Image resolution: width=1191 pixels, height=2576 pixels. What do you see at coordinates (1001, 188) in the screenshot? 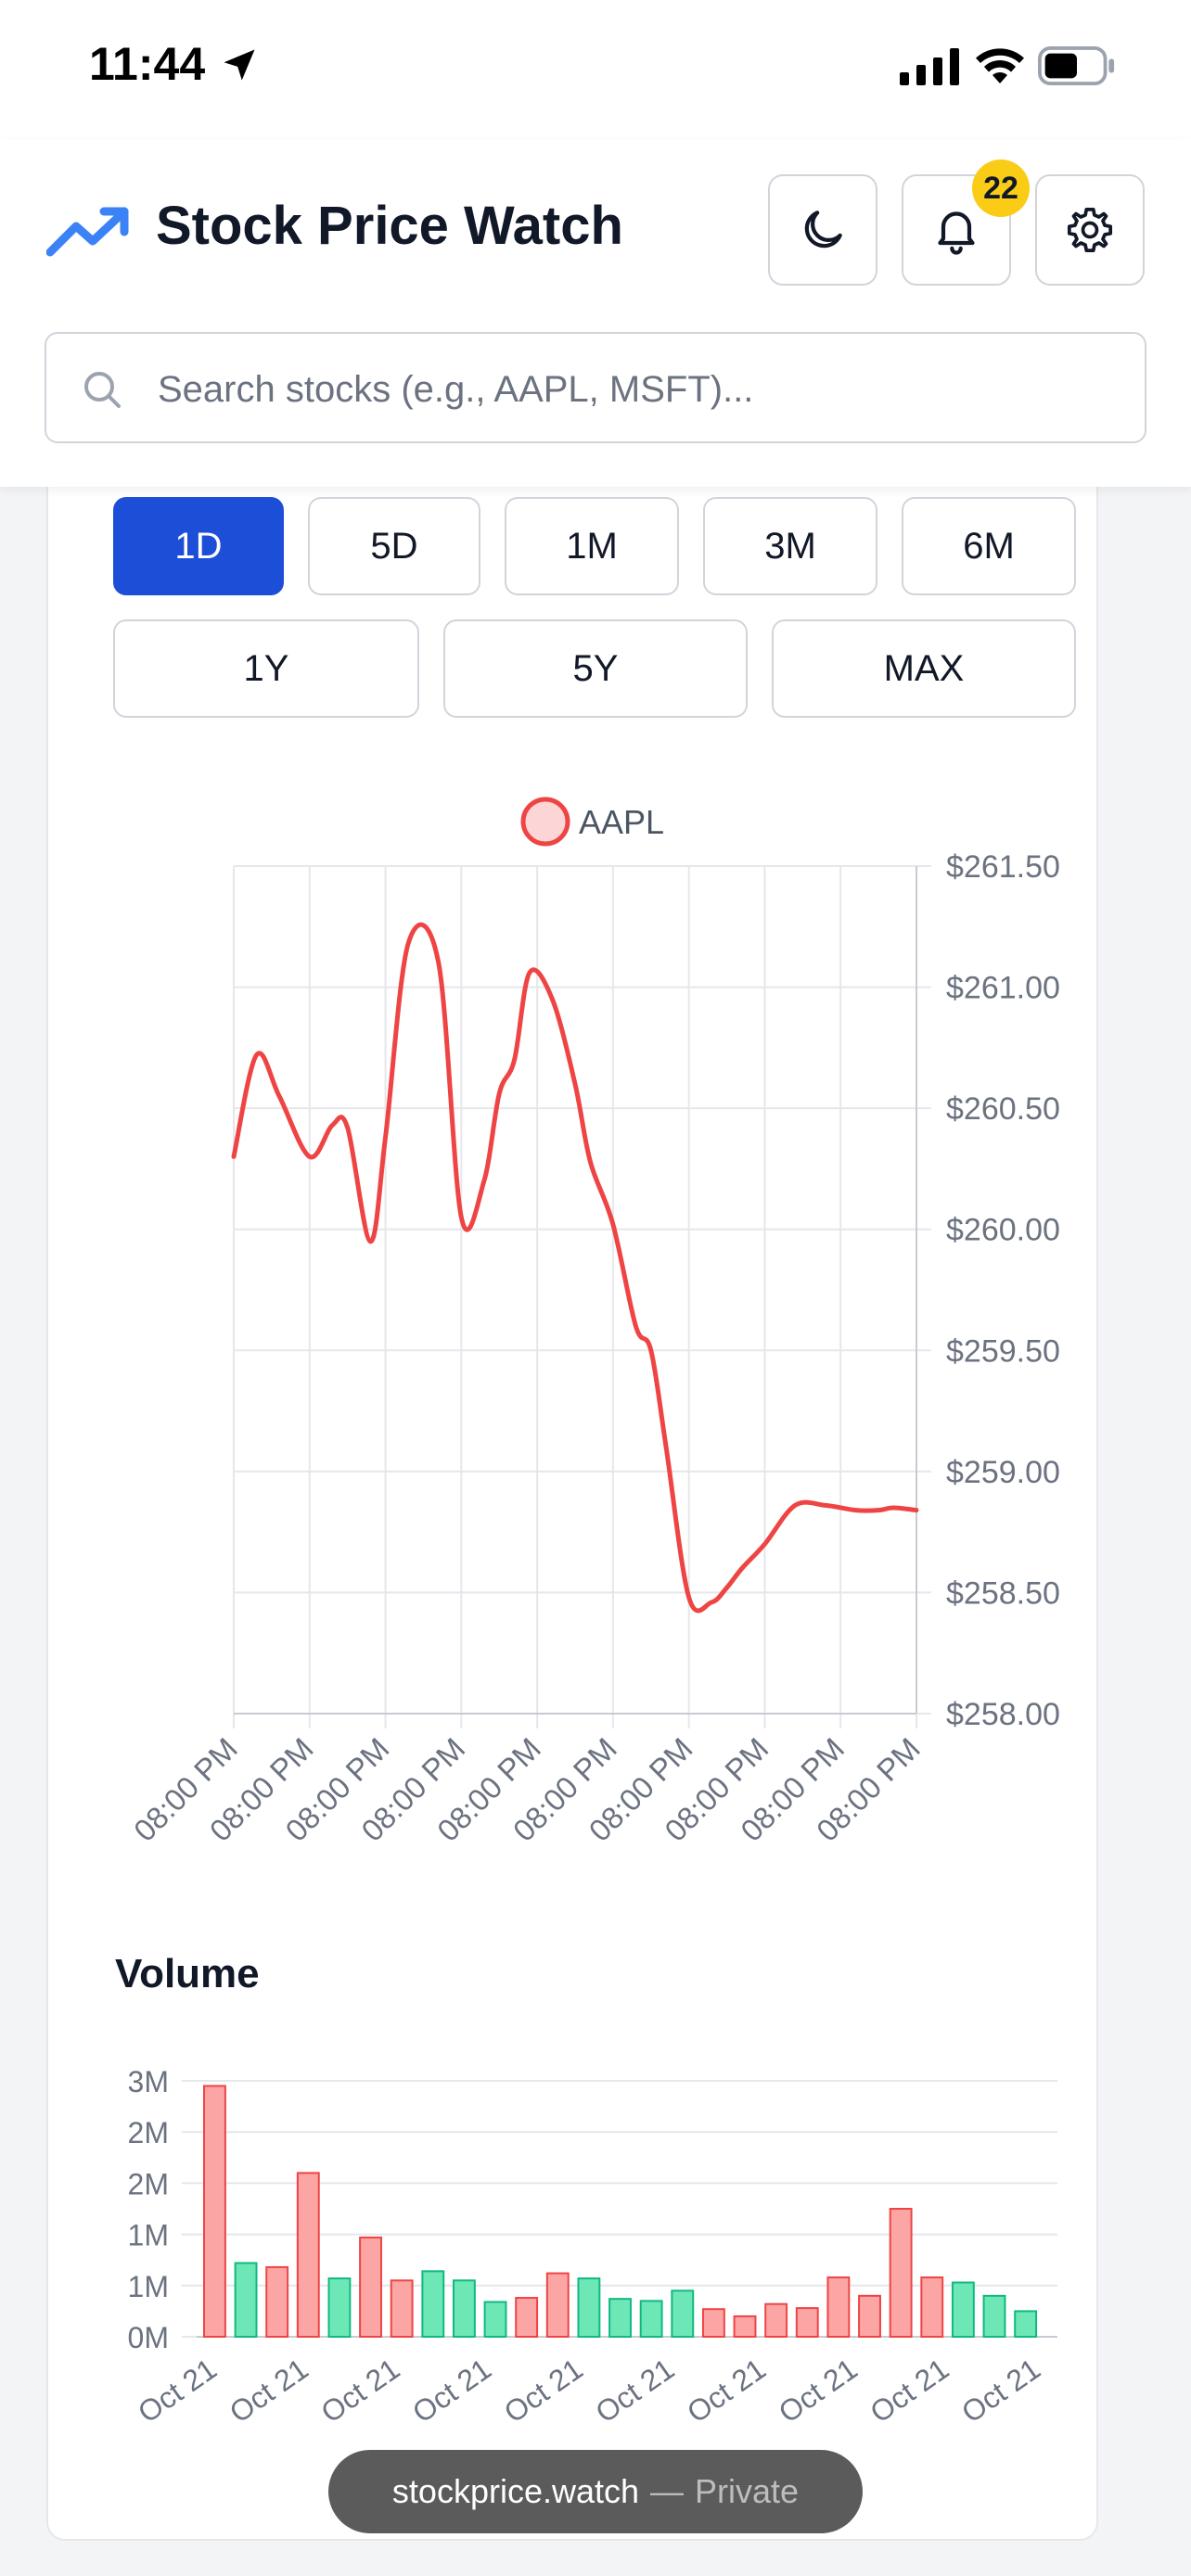
I see `notification-count-badge: 22` at bounding box center [1001, 188].